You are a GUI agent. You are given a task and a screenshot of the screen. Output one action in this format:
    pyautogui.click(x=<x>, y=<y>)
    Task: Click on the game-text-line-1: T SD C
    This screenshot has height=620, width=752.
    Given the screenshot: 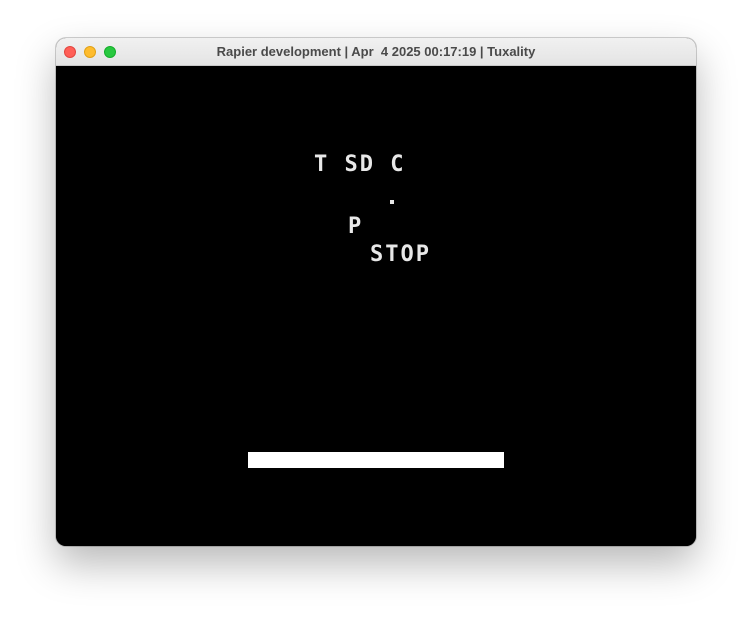 What is the action you would take?
    pyautogui.click(x=360, y=164)
    